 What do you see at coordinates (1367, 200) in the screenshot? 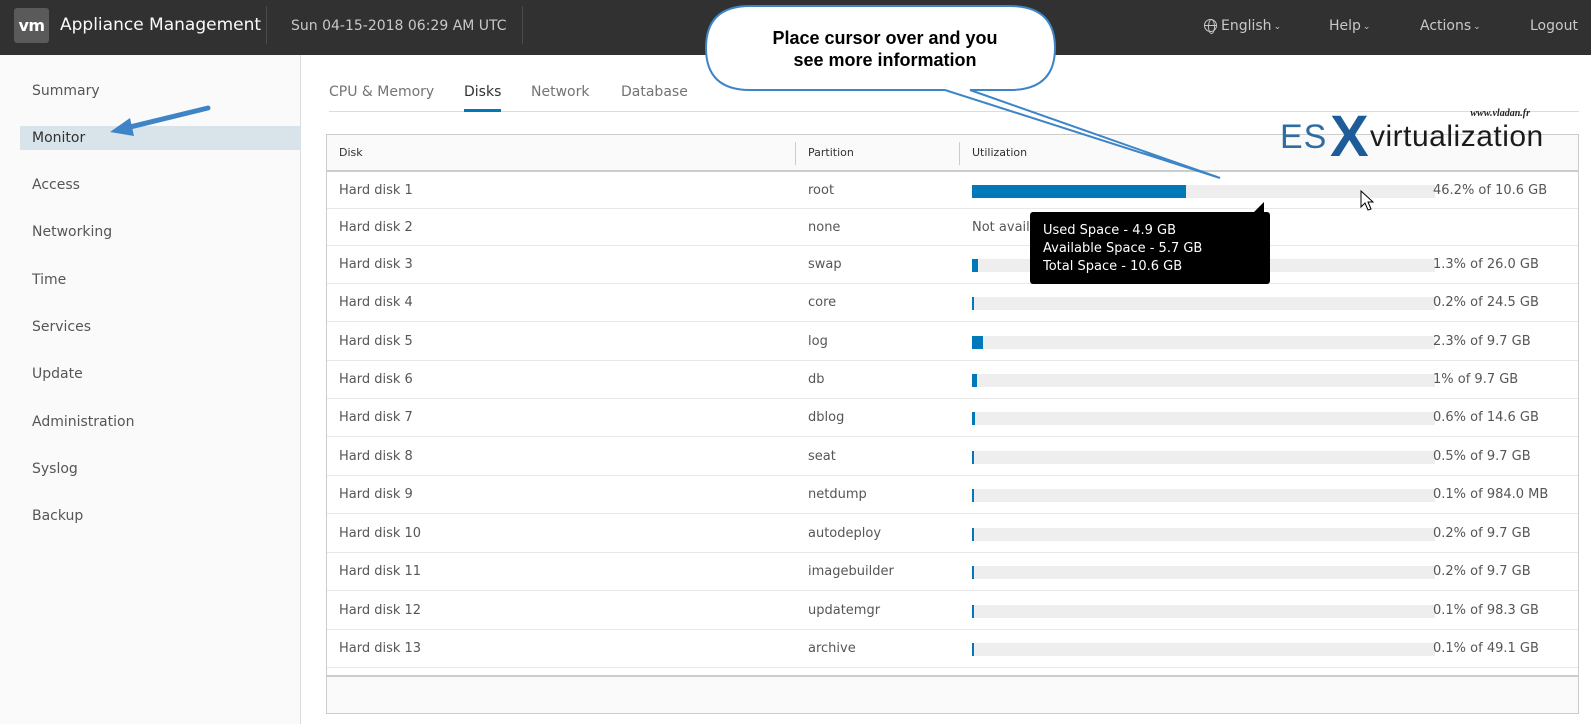
I see `mouse-cursor-icon` at bounding box center [1367, 200].